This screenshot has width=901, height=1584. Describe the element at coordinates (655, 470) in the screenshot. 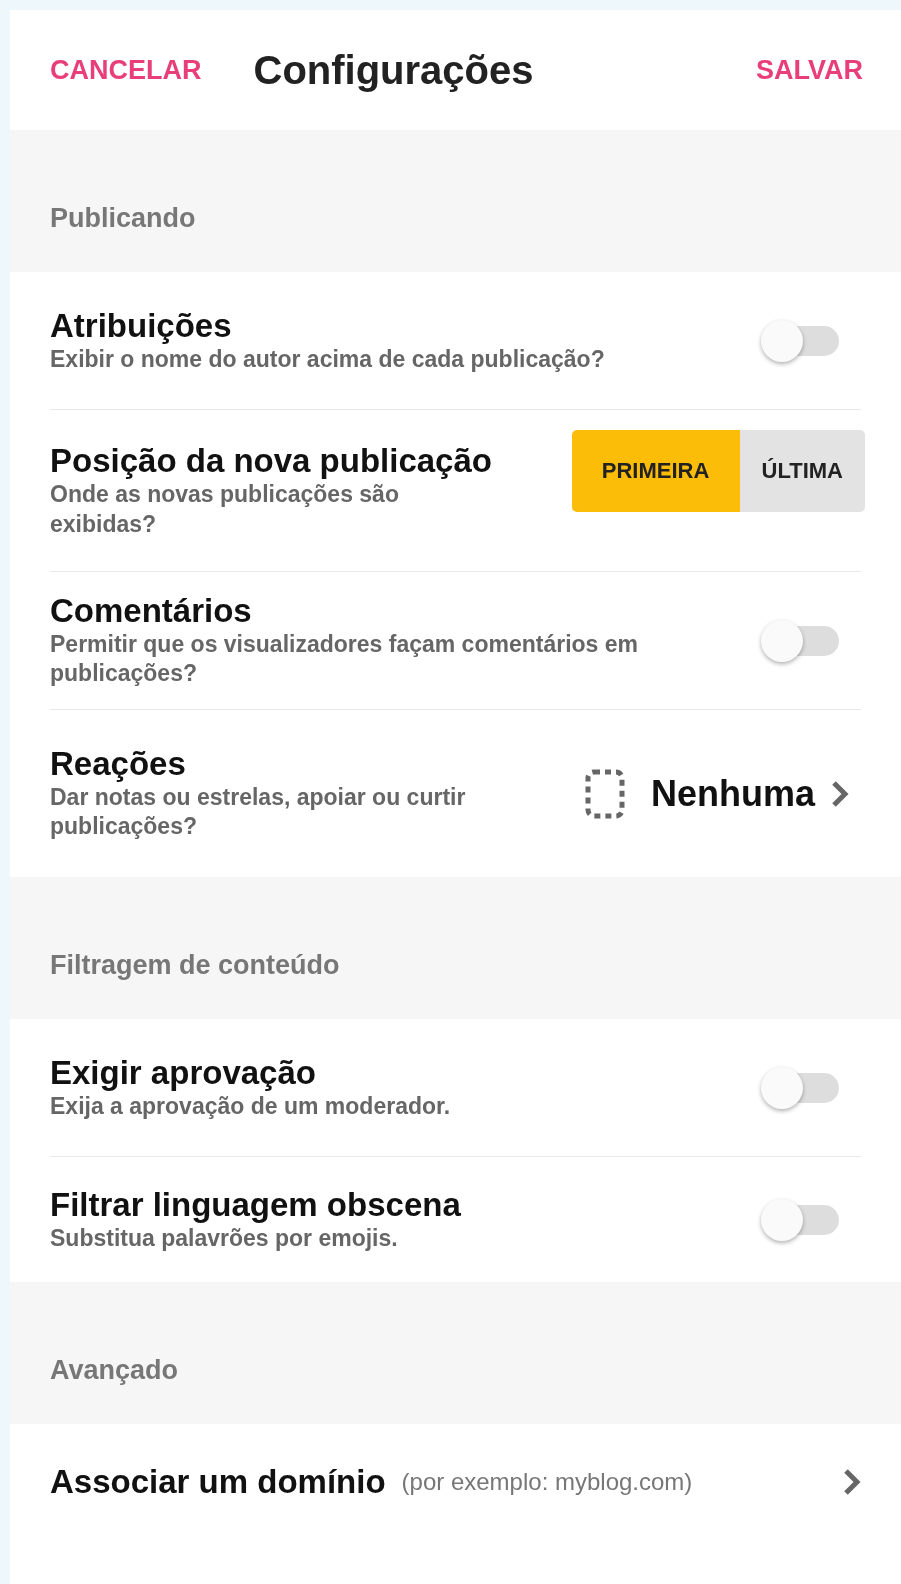

I see `segment-button: PRIMEIRA` at that location.